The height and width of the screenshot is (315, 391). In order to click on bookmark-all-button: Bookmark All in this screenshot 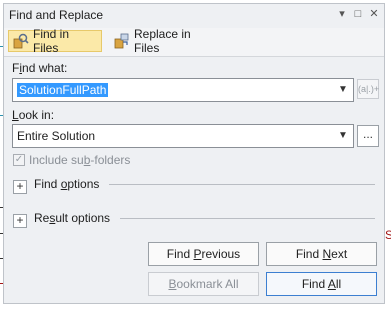, I will do `click(203, 284)`.